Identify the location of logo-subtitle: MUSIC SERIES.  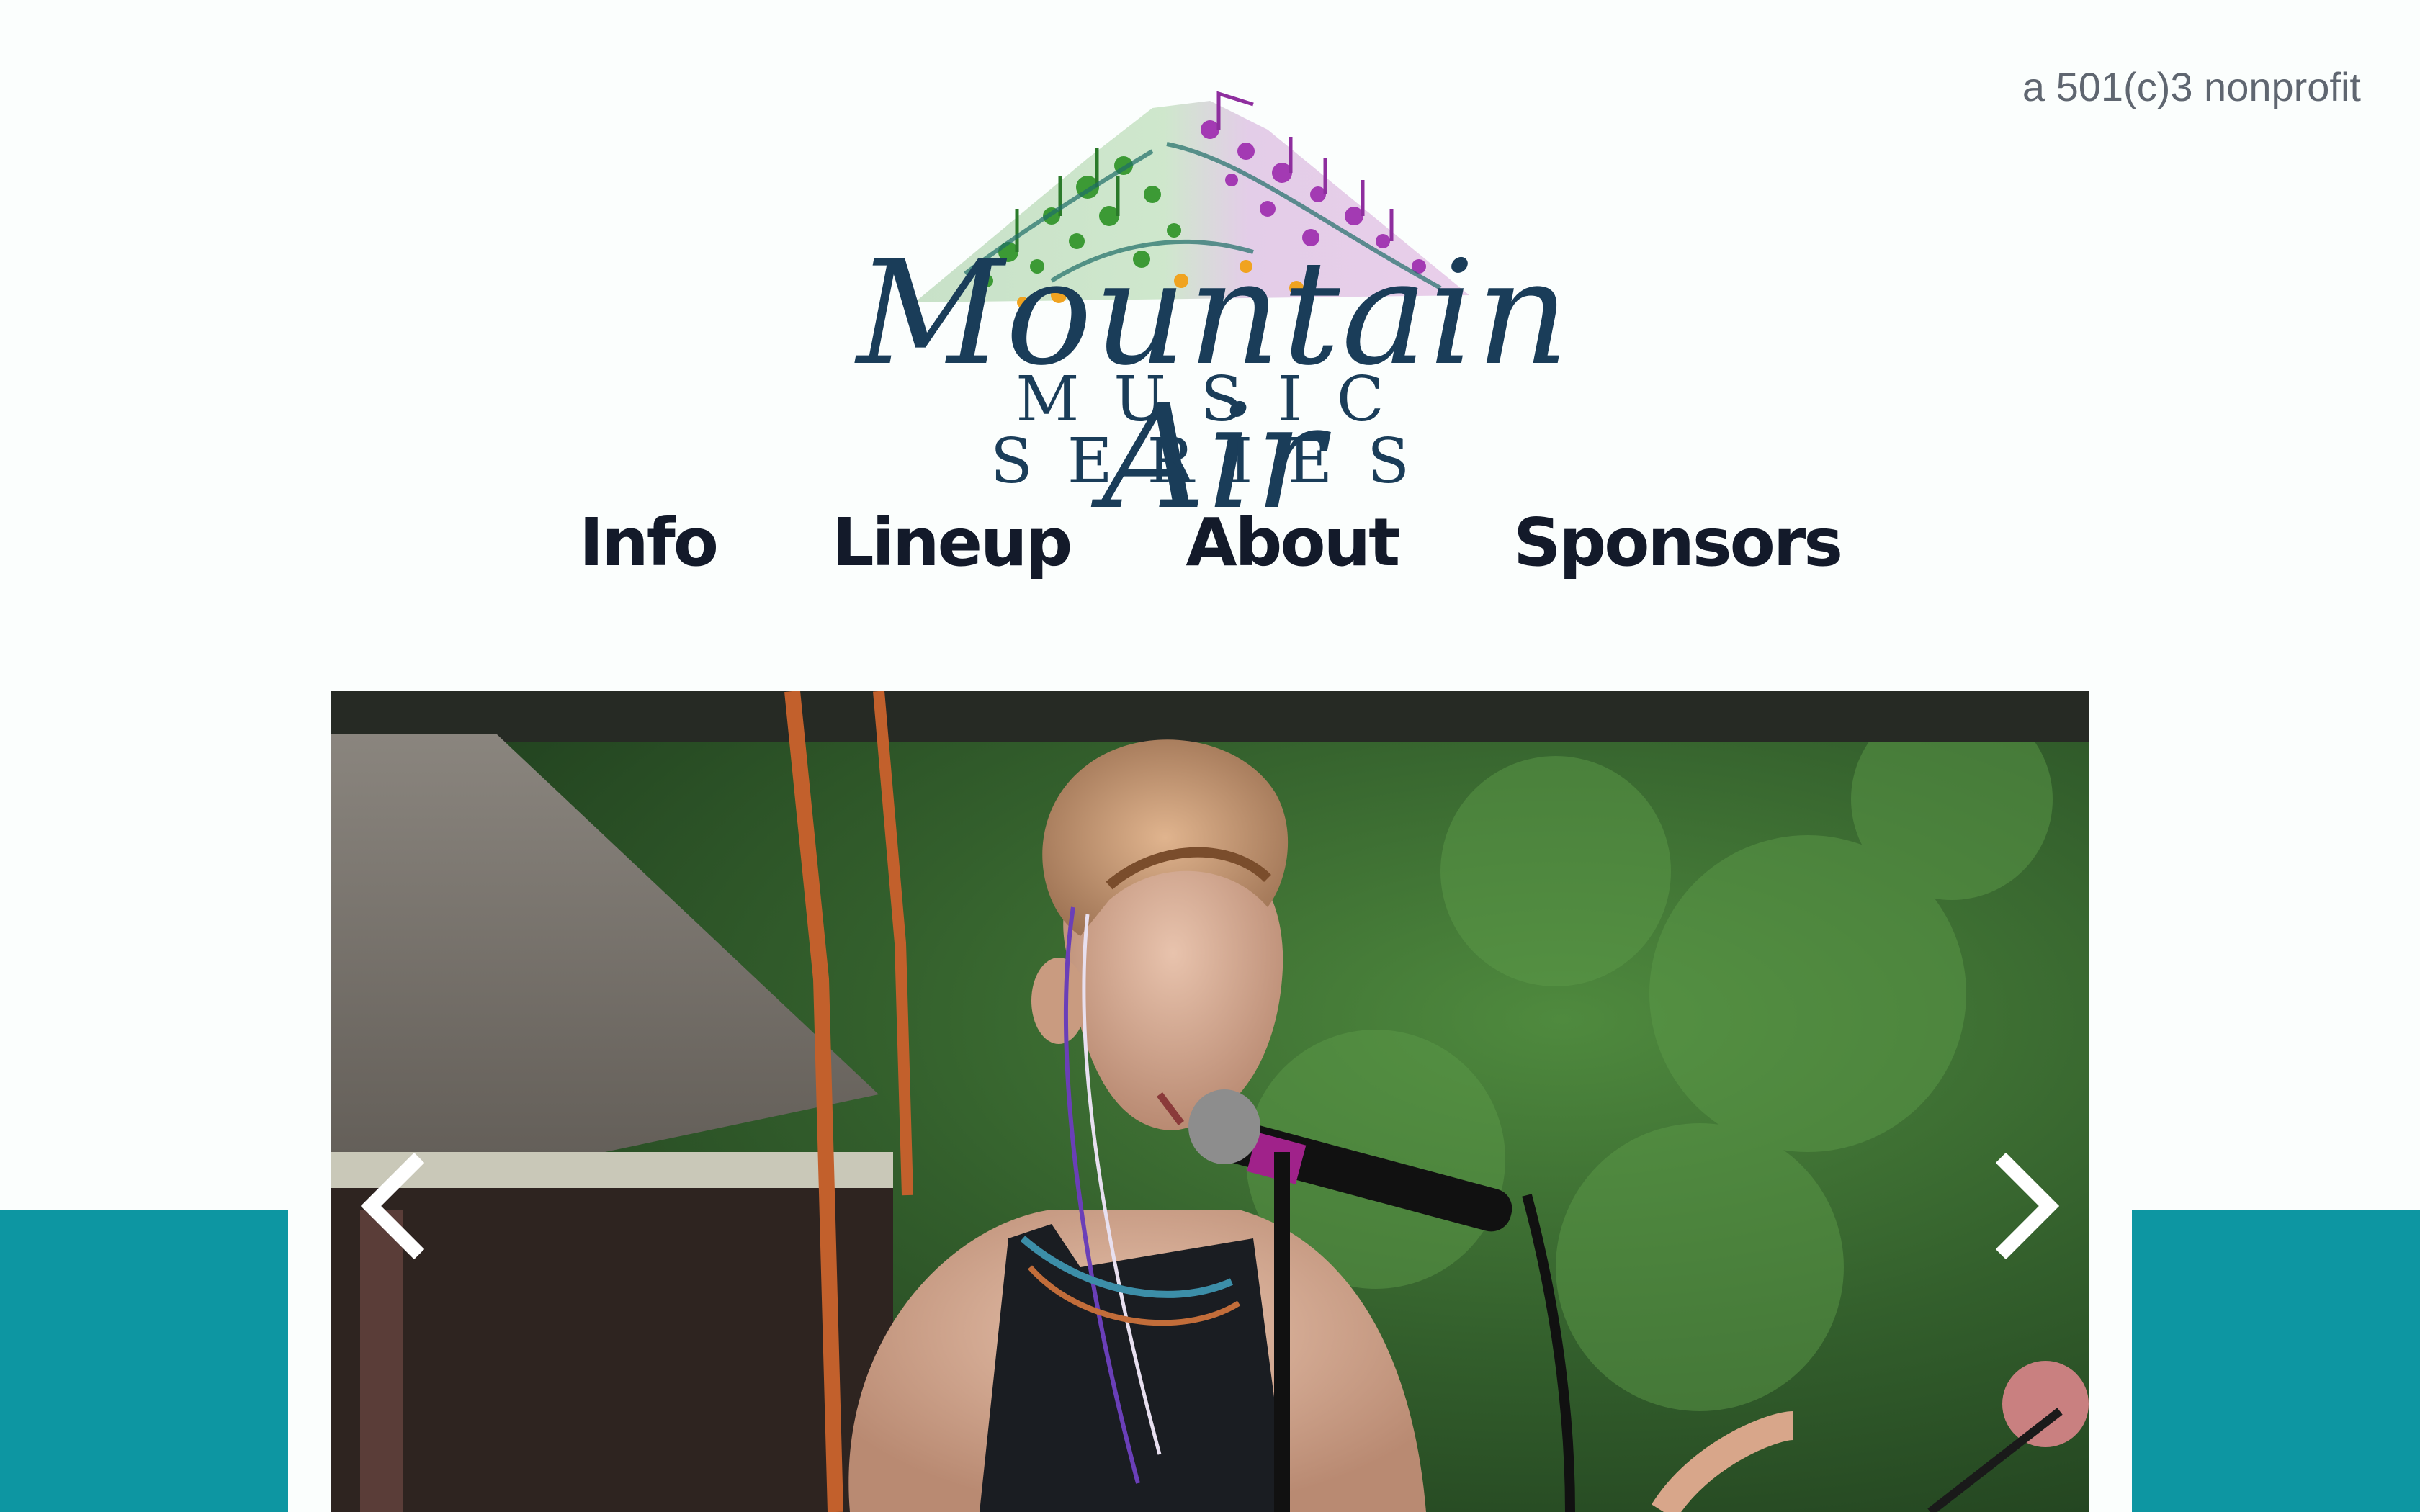
(1217, 431).